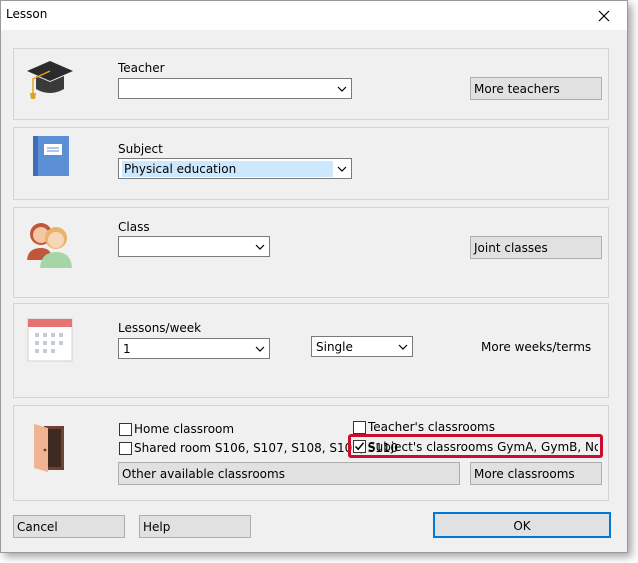 The width and height of the screenshot is (638, 563). I want to click on teachers-classrooms-checkbox, so click(359, 427).